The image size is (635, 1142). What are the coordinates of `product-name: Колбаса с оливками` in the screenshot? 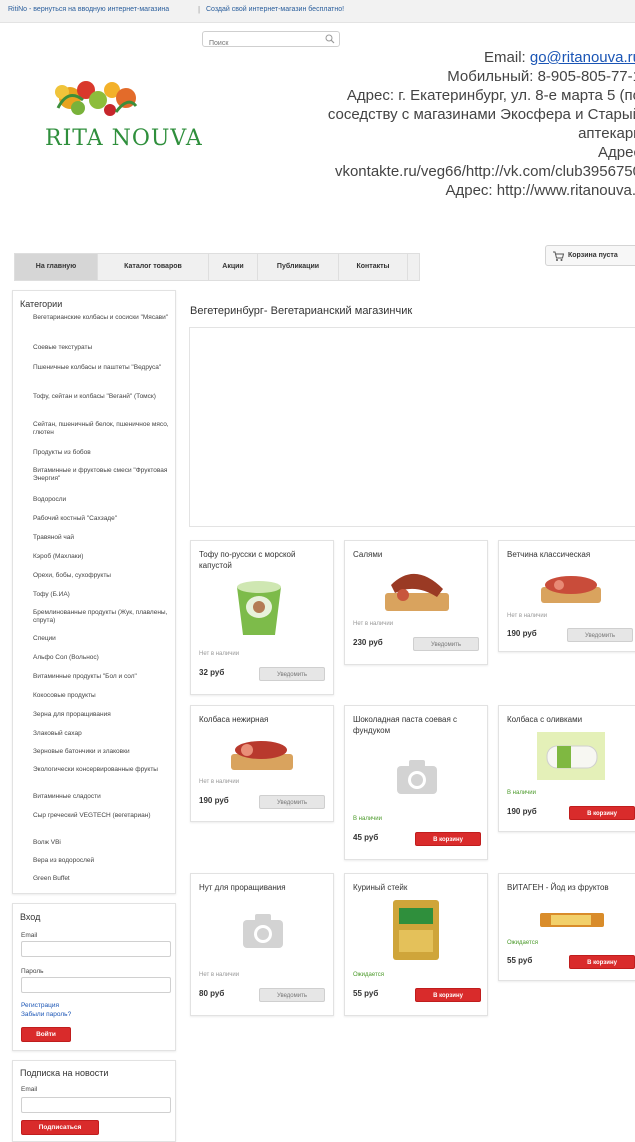 It's located at (571, 719).